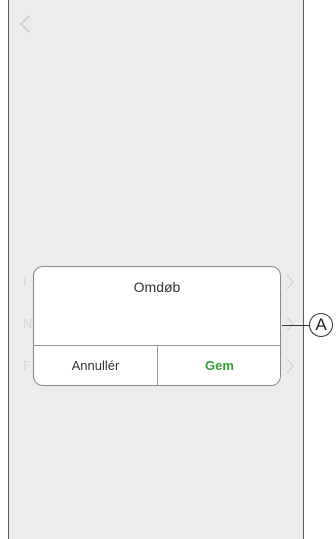  Describe the element at coordinates (321, 325) in the screenshot. I see `callout-marker: A` at that location.